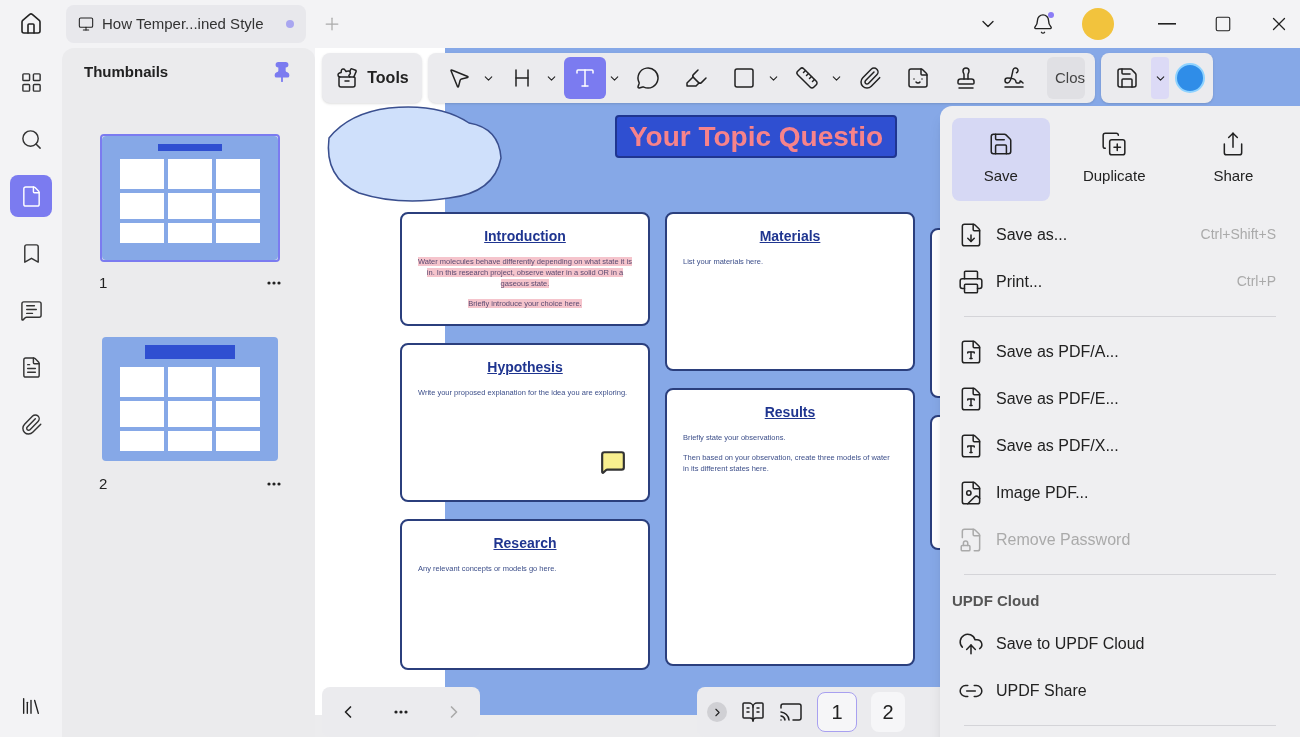 This screenshot has width=1300, height=737. What do you see at coordinates (31, 24) in the screenshot?
I see `home-icon` at bounding box center [31, 24].